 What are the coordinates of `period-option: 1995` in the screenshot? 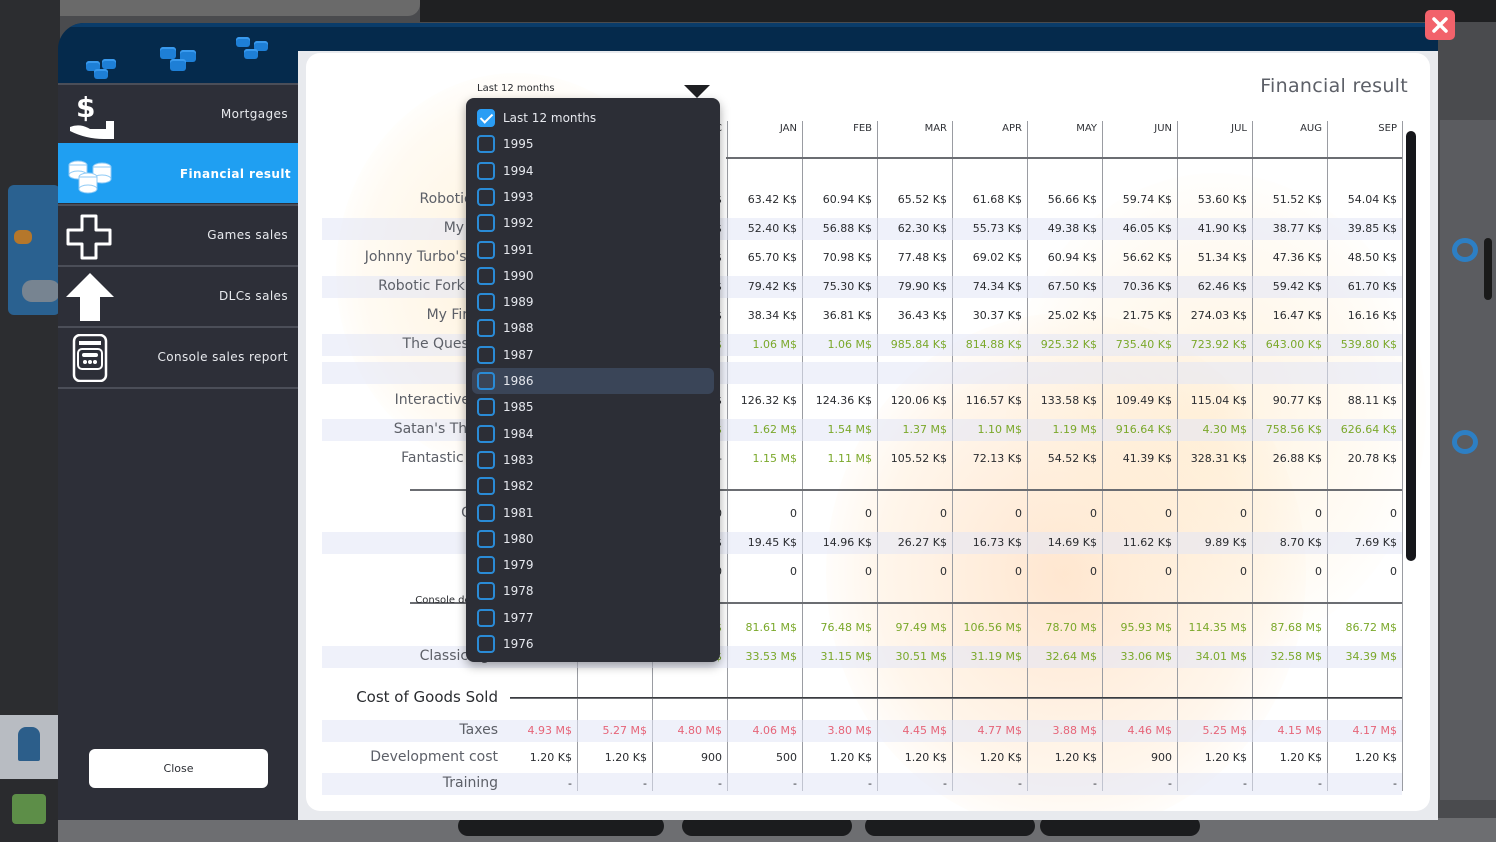 It's located at (591, 144).